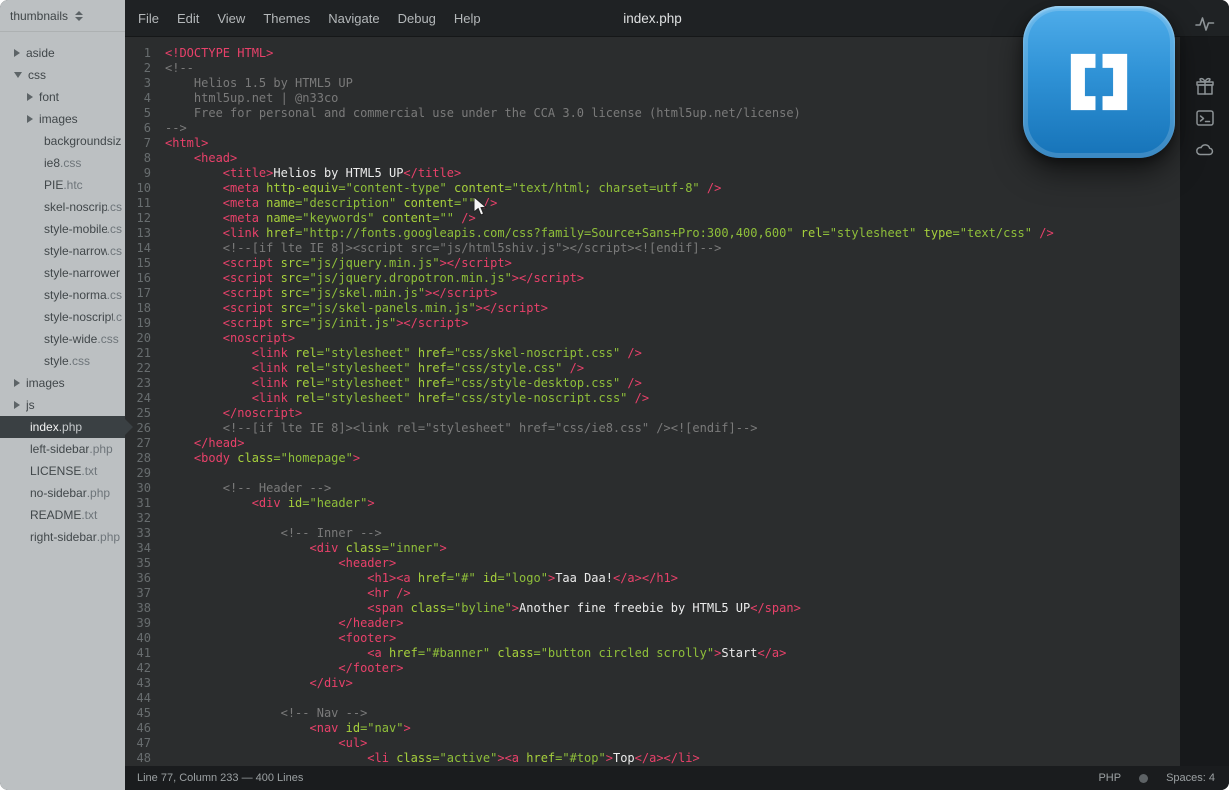 Image resolution: width=1229 pixels, height=790 pixels. What do you see at coordinates (62, 207) in the screenshot?
I see `tree-file-skel-noscript.cs: skel-noscript .cs` at bounding box center [62, 207].